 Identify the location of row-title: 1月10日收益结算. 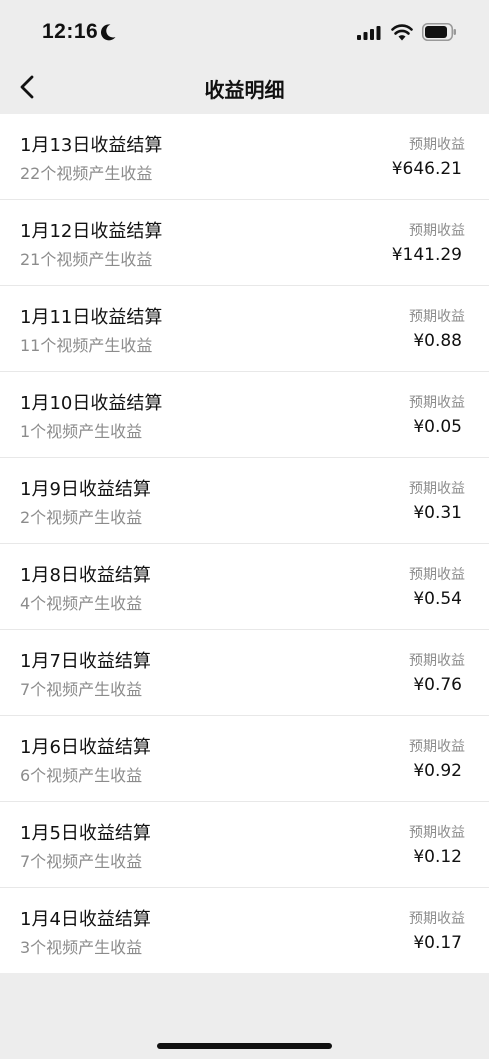
(91, 403).